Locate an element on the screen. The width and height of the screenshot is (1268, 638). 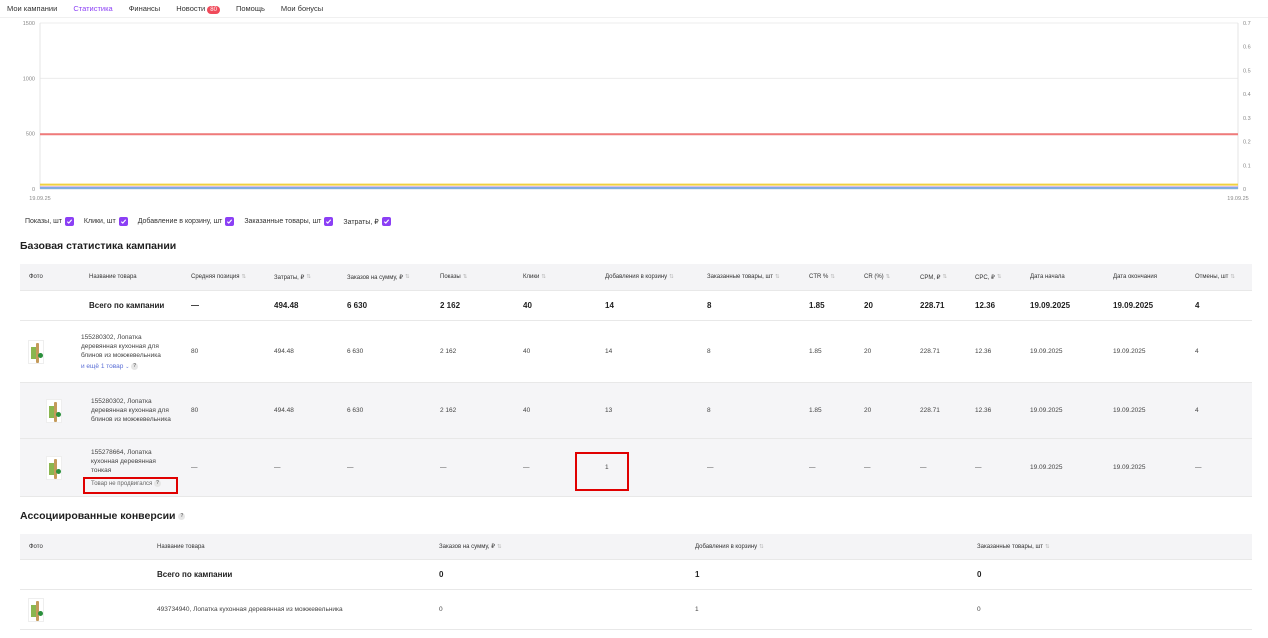
column-header: CR (%) is located at coordinates (874, 277).